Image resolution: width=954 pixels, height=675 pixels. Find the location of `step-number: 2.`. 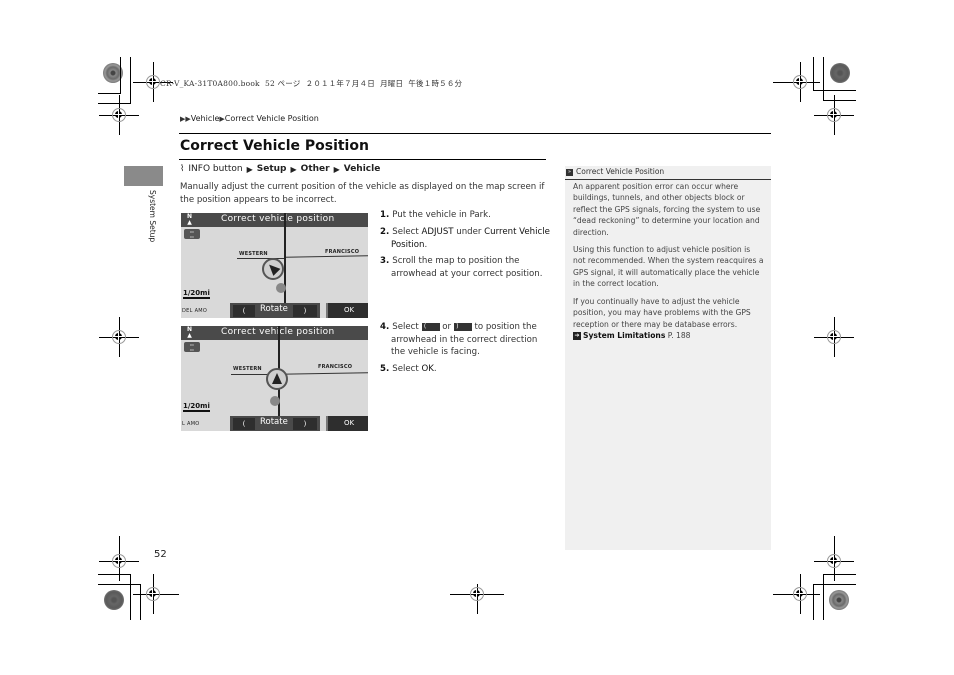

step-number: 2. is located at coordinates (386, 232).